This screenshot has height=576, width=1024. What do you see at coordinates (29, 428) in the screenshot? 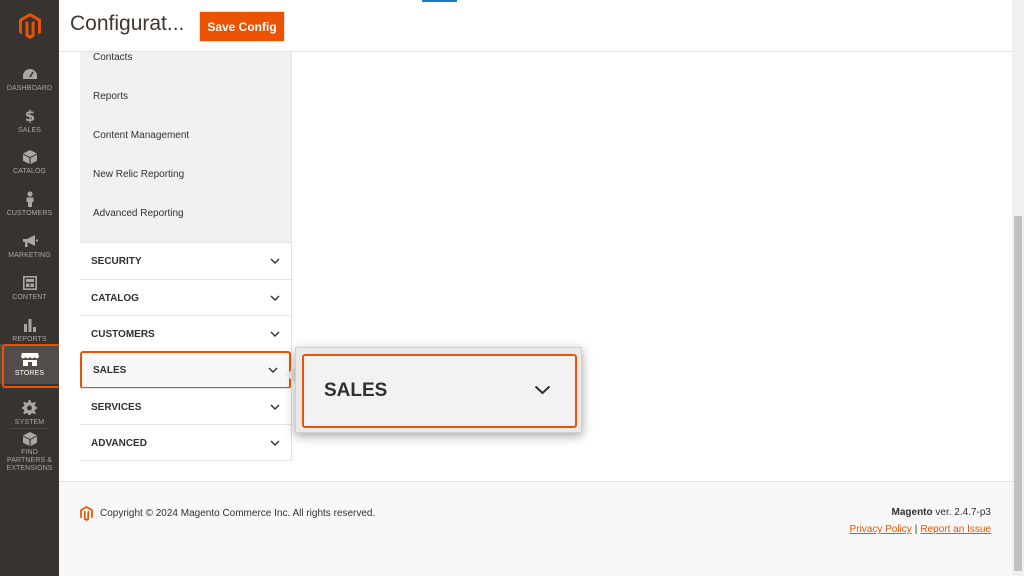
I see `nav-divider` at bounding box center [29, 428].